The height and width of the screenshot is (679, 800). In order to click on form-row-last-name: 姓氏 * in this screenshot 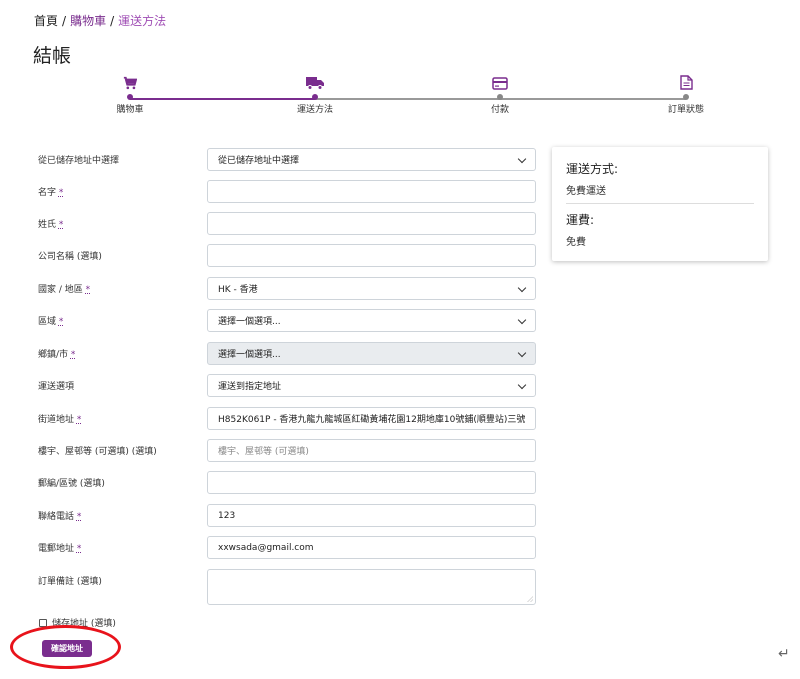, I will do `click(288, 224)`.